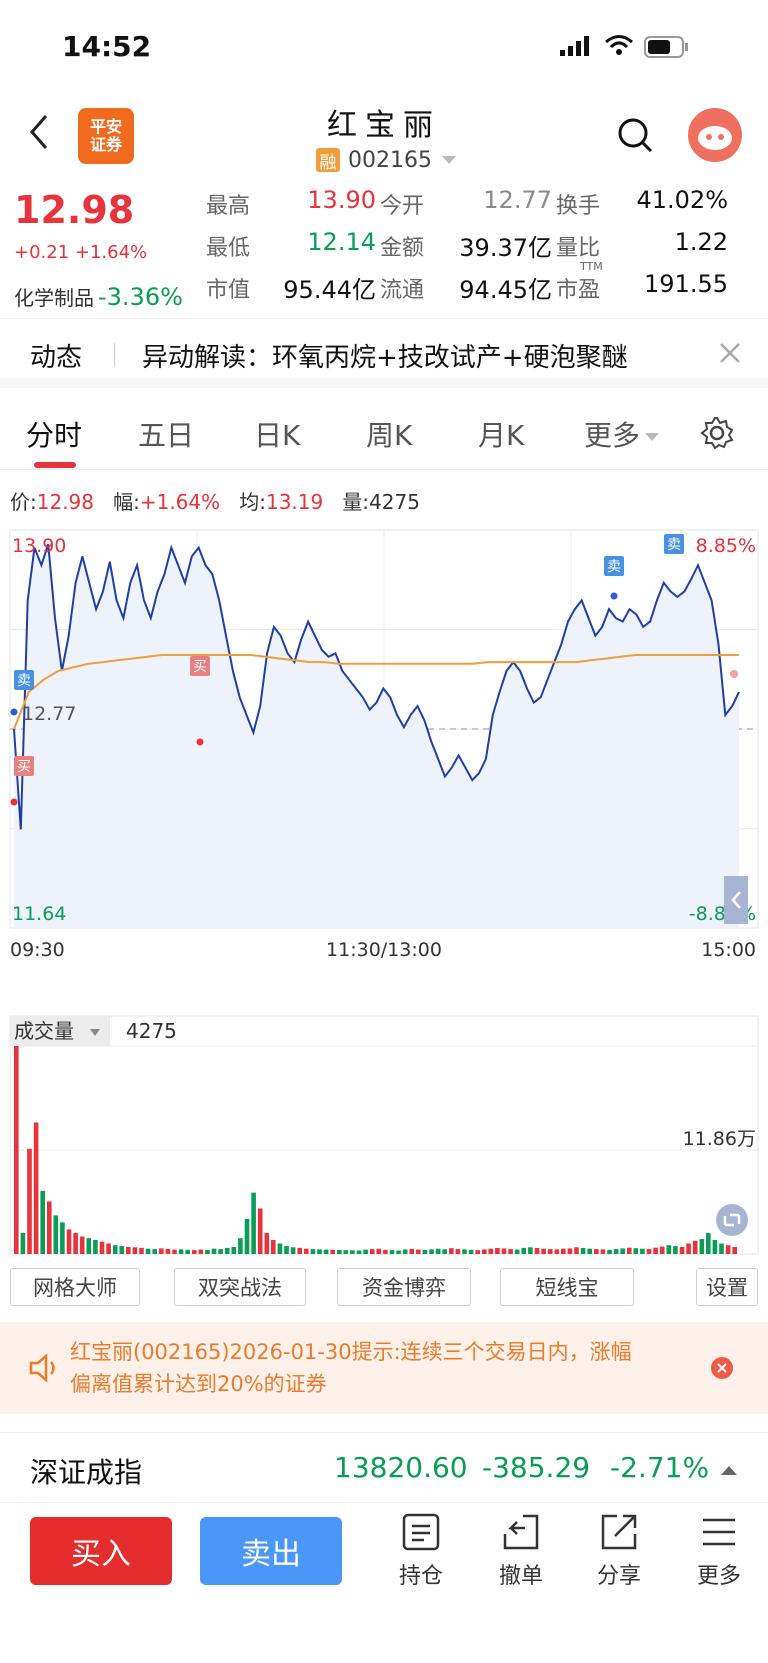 This screenshot has width=768, height=1663. What do you see at coordinates (39, 914) in the screenshot?
I see `y-bottom-label: 11.64` at bounding box center [39, 914].